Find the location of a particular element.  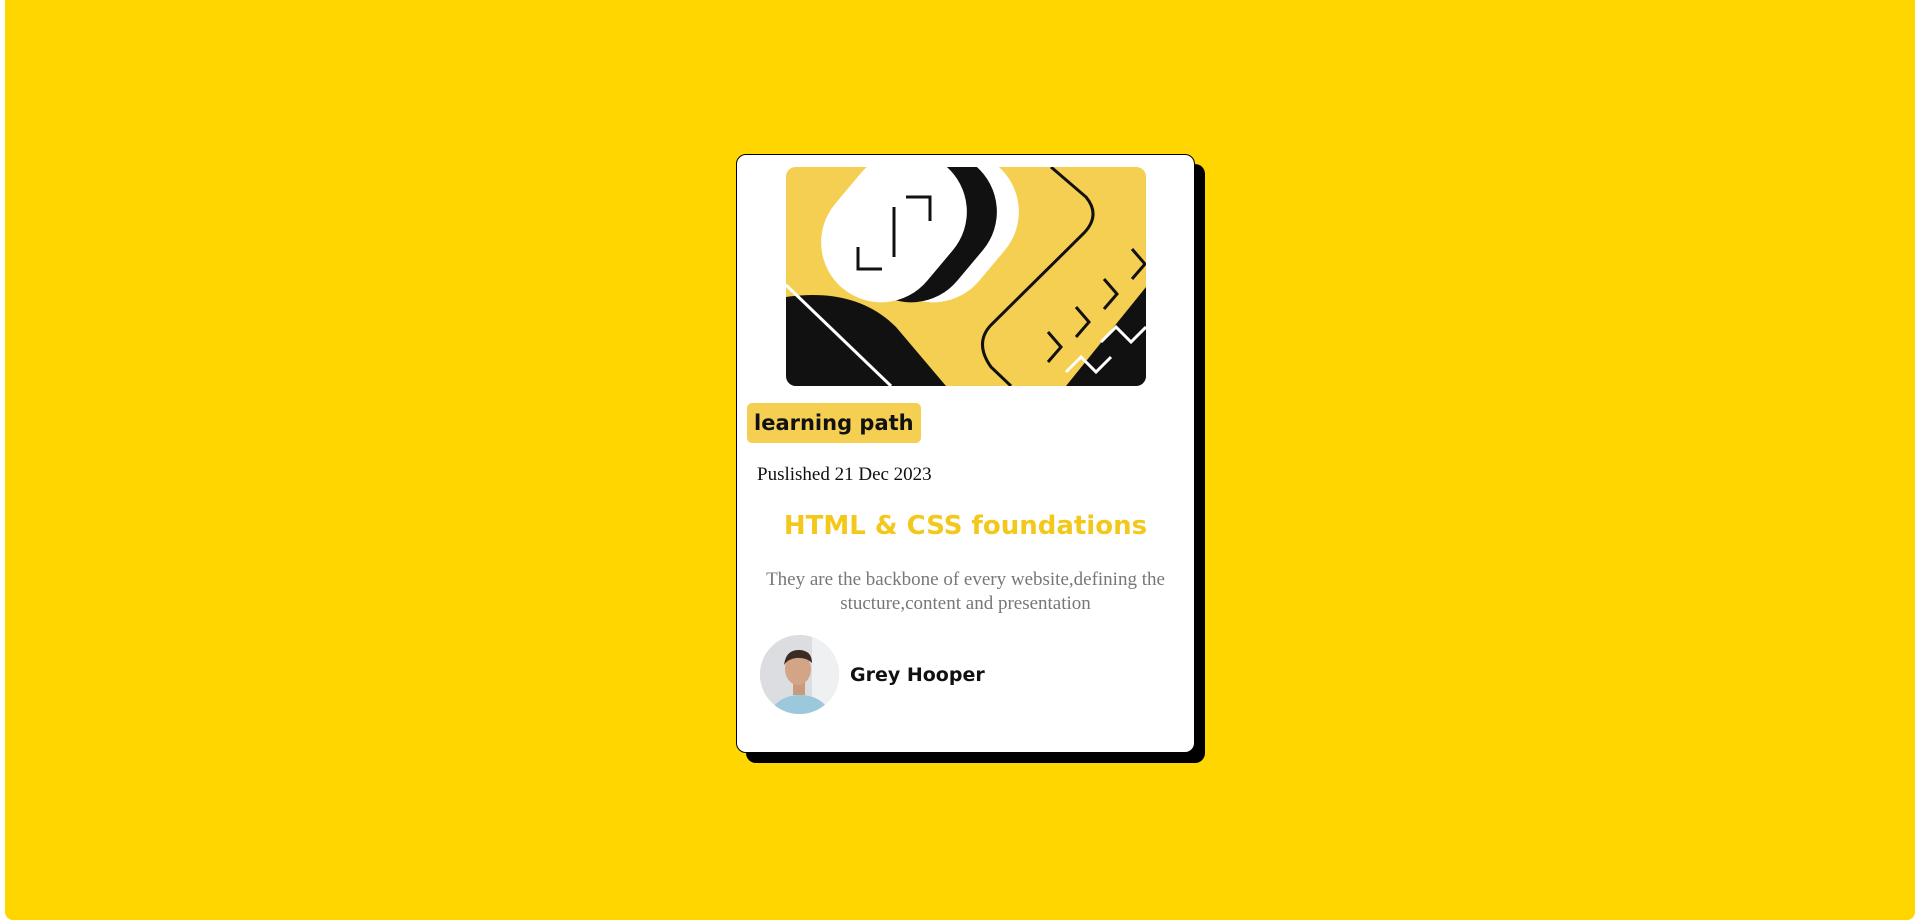

author-avatar is located at coordinates (799, 674).